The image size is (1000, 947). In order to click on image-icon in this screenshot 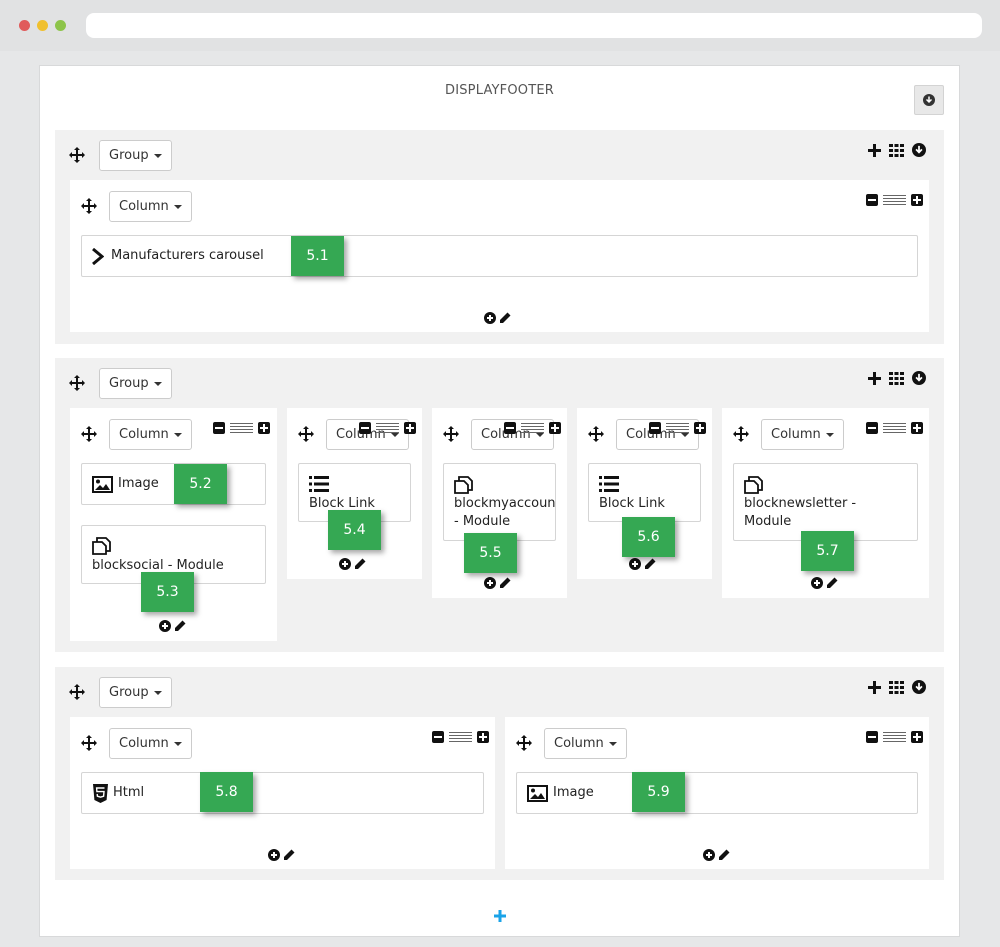, I will do `click(537, 793)`.